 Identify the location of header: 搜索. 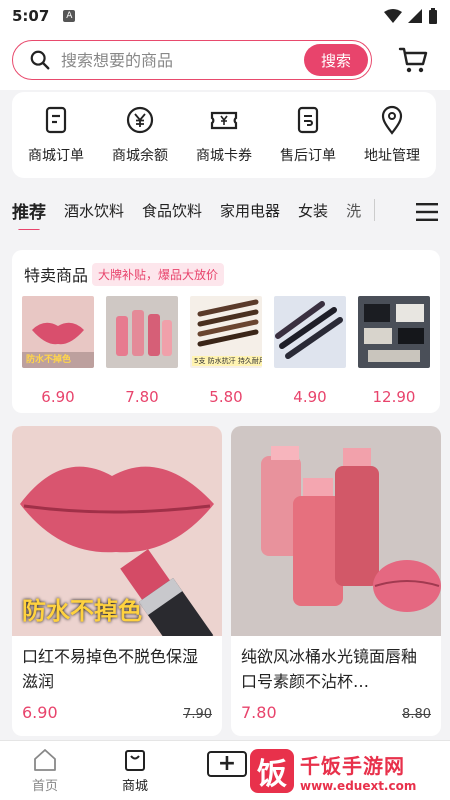
(225, 61).